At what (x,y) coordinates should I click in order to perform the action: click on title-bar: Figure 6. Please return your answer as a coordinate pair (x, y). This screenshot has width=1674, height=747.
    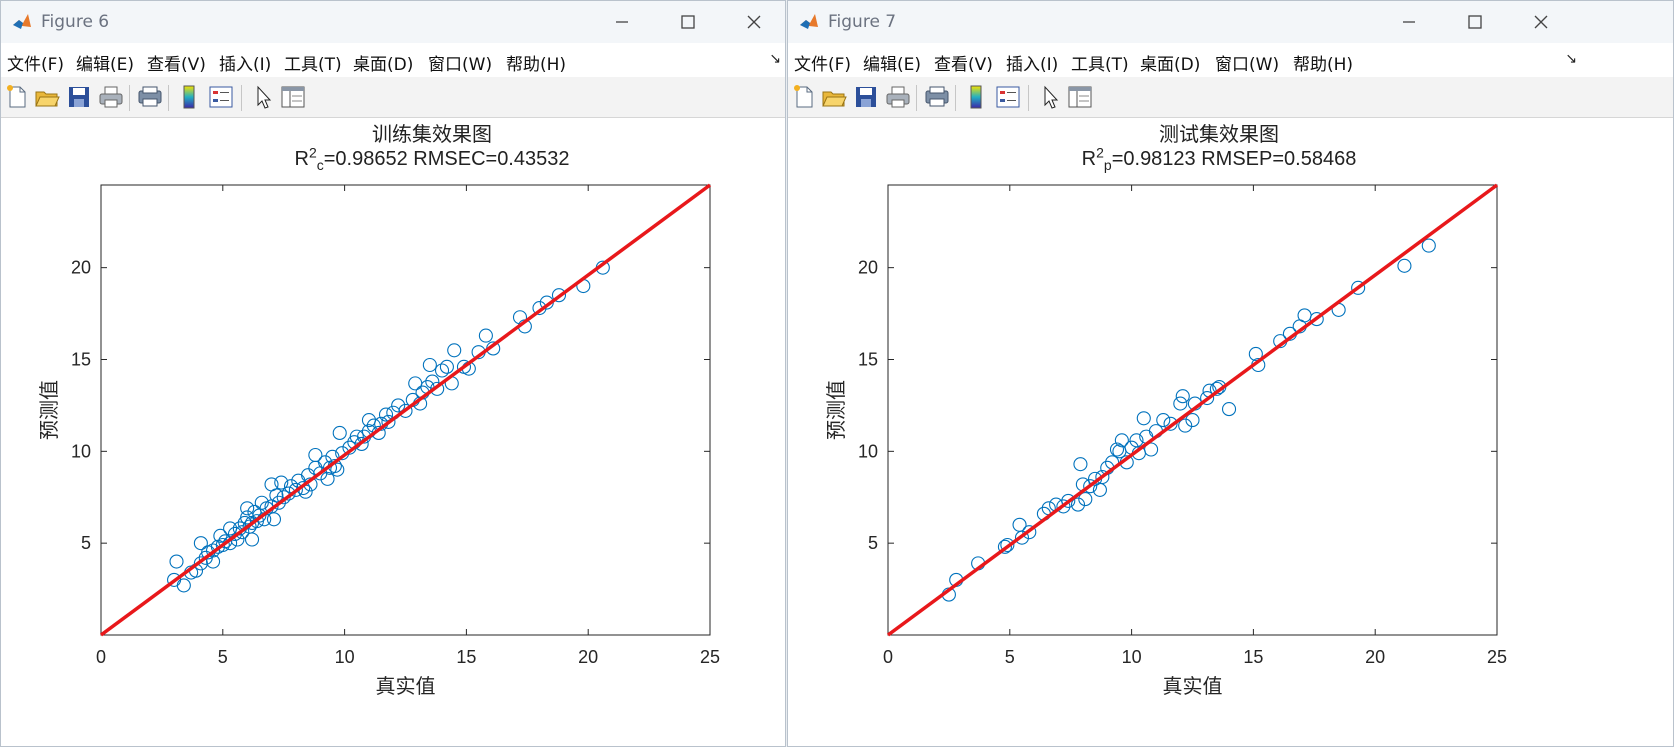
    Looking at the image, I should click on (393, 22).